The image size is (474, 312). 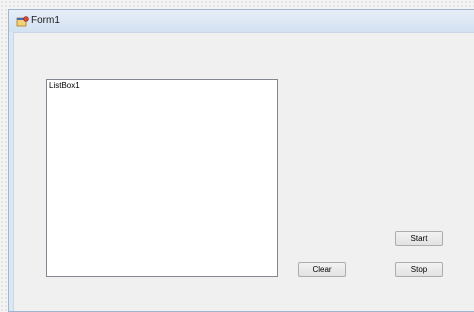 I want to click on title-bar: Form1, so click(x=241, y=21).